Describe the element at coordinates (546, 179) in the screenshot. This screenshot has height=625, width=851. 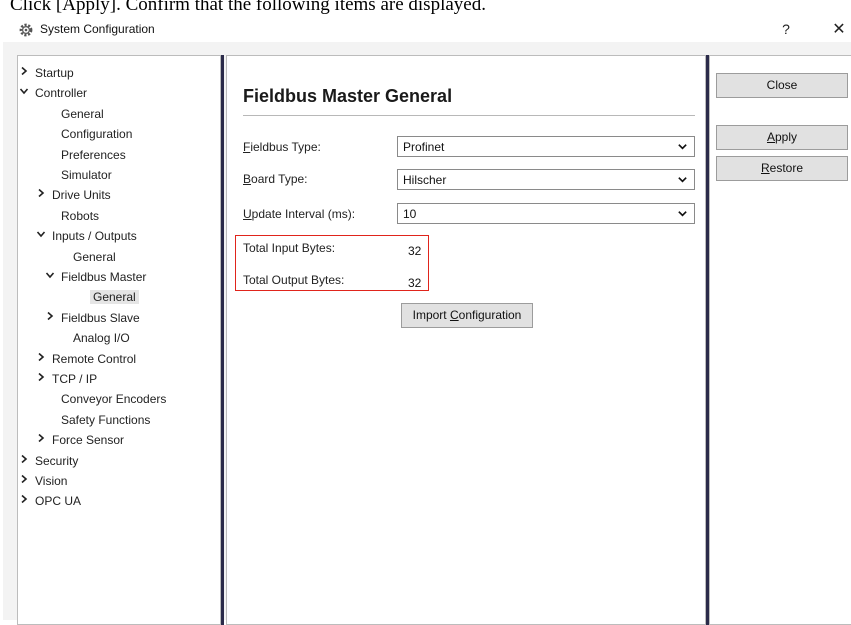
I see `board-type-select: Hilscher` at that location.